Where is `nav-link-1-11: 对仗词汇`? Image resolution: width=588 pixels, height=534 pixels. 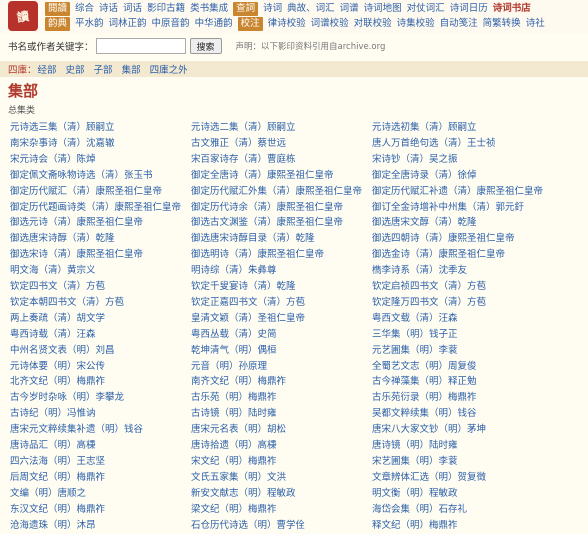
nav-link-1-11: 对仗词汇 is located at coordinates (426, 9).